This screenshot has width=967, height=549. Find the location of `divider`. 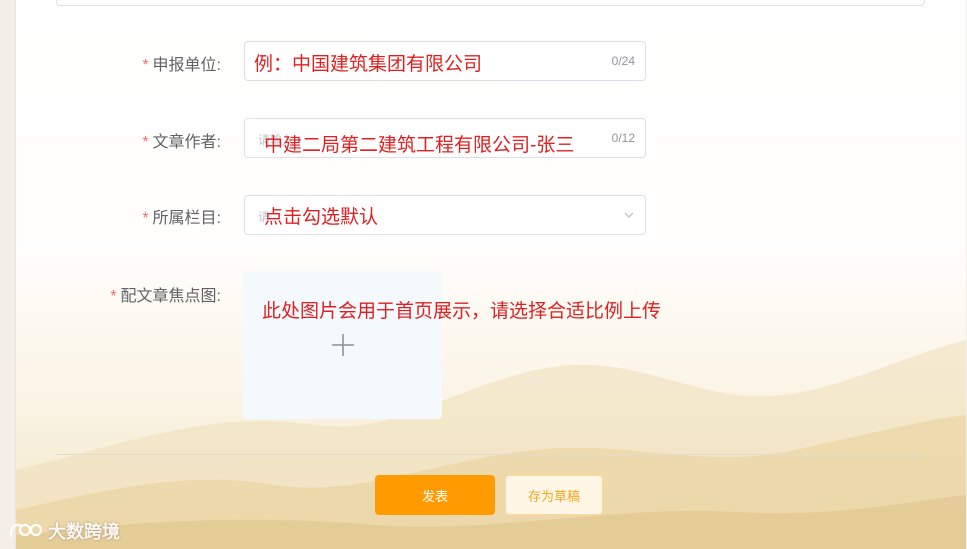

divider is located at coordinates (489, 454).